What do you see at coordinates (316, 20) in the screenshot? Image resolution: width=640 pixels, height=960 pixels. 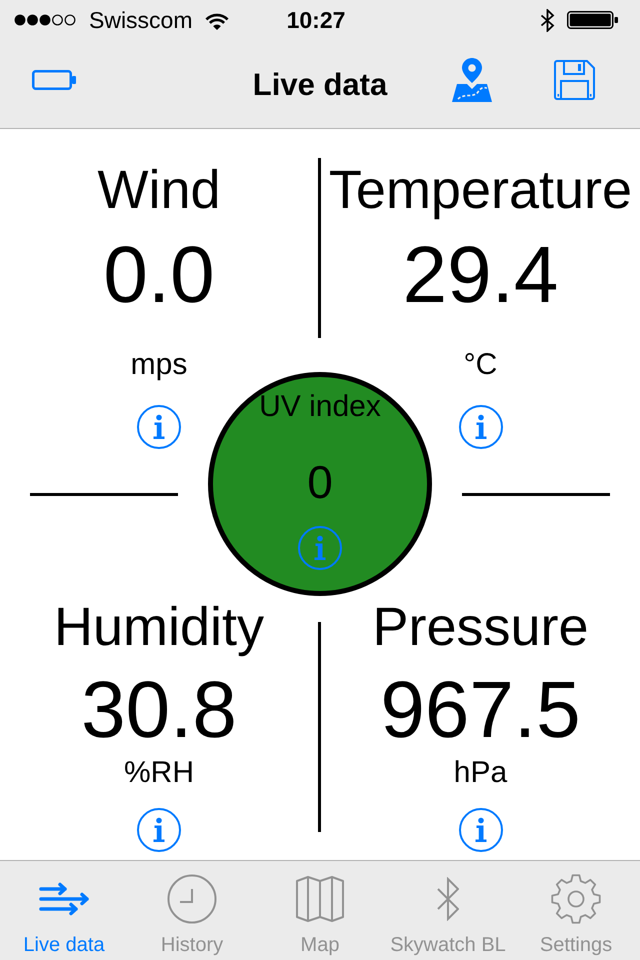 I see `clock-time: 10:27` at bounding box center [316, 20].